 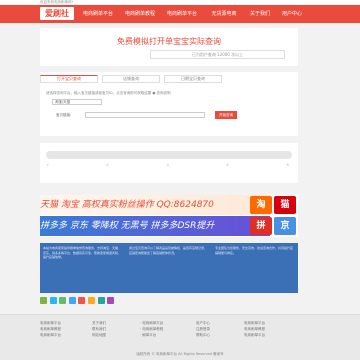 What do you see at coordinates (203, 329) in the screenshot?
I see `footer-col-4: 用户中心 注册登录 帮助中心` at bounding box center [203, 329].